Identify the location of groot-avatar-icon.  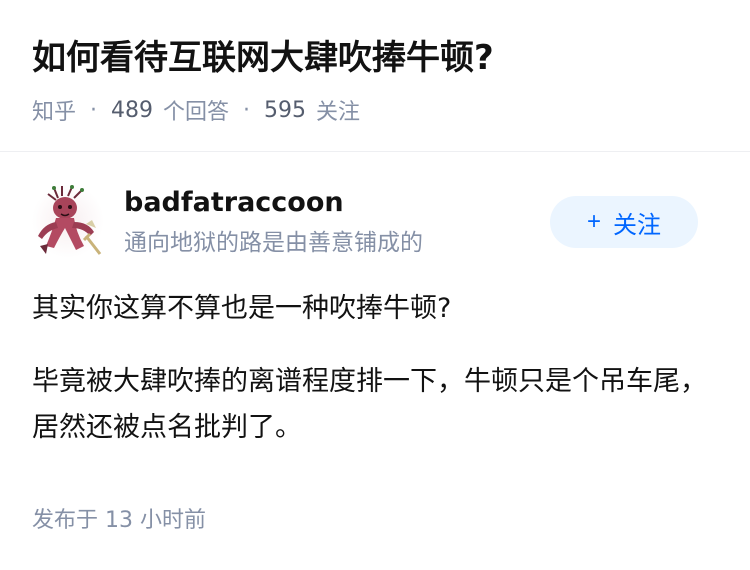
(68, 221).